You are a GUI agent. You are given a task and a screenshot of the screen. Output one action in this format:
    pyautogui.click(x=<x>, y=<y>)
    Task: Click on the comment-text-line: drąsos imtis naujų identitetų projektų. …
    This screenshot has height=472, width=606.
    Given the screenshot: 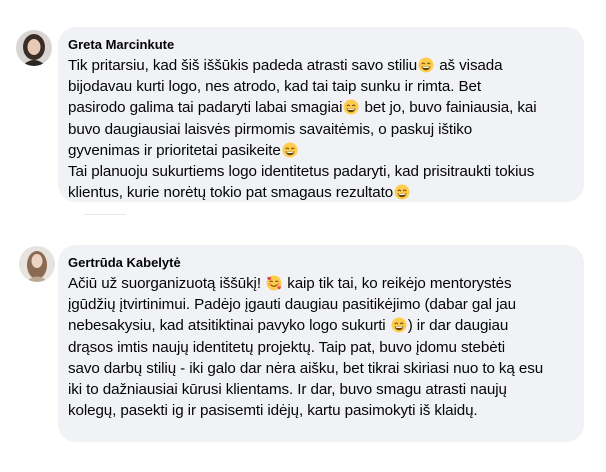 What is the action you would take?
    pyautogui.click(x=320, y=347)
    